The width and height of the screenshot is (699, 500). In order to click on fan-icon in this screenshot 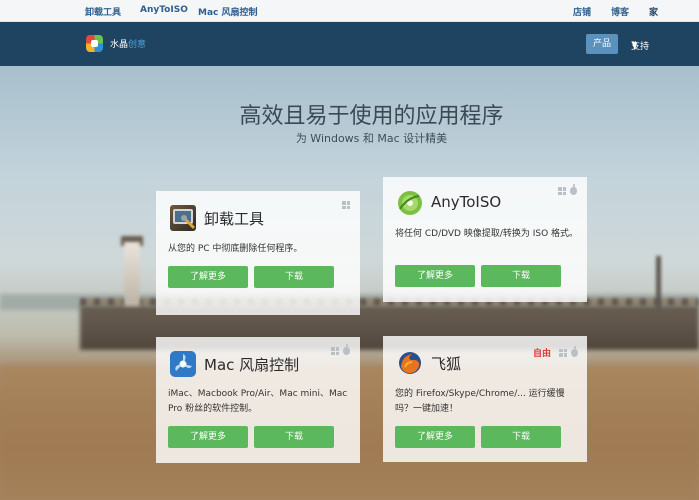, I will do `click(183, 364)`.